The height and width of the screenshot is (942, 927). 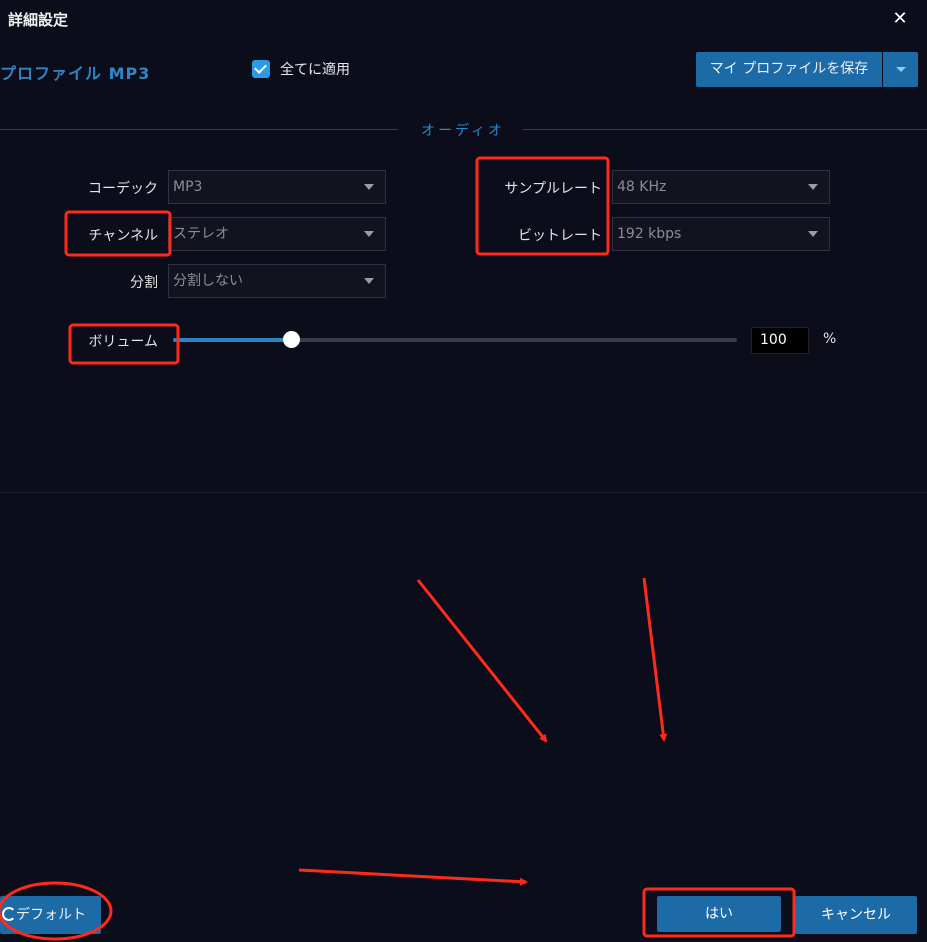 I want to click on apply-all-checkbox: 全てに適用, so click(x=301, y=69).